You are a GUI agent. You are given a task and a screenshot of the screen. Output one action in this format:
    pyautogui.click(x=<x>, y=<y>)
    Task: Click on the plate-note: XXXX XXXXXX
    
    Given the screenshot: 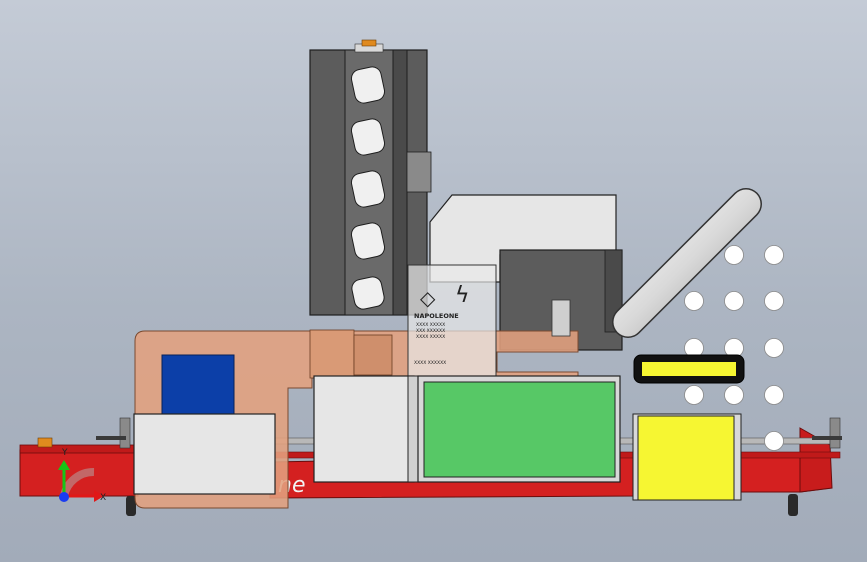 What is the action you would take?
    pyautogui.click(x=430, y=363)
    